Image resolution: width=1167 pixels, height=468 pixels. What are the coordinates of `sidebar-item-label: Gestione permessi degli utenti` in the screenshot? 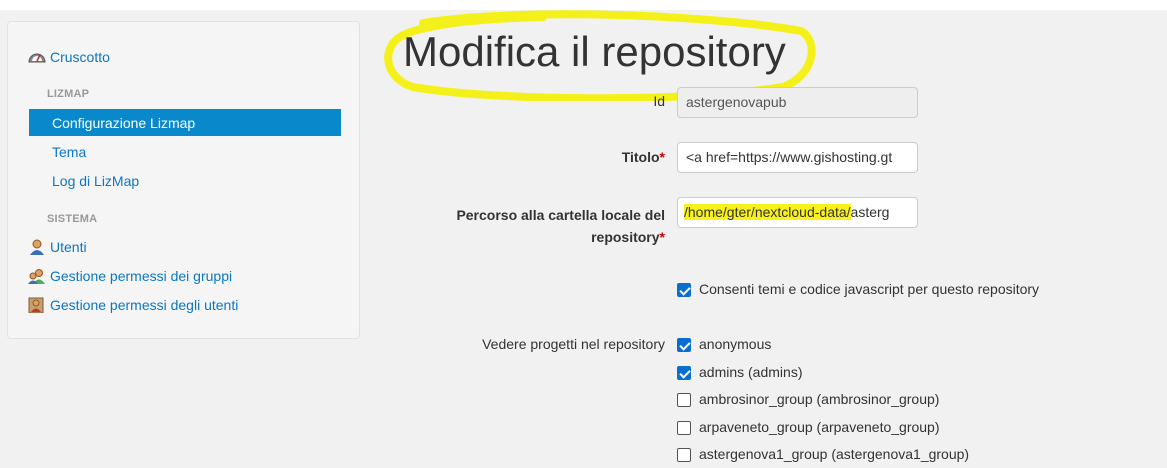 It's located at (144, 305).